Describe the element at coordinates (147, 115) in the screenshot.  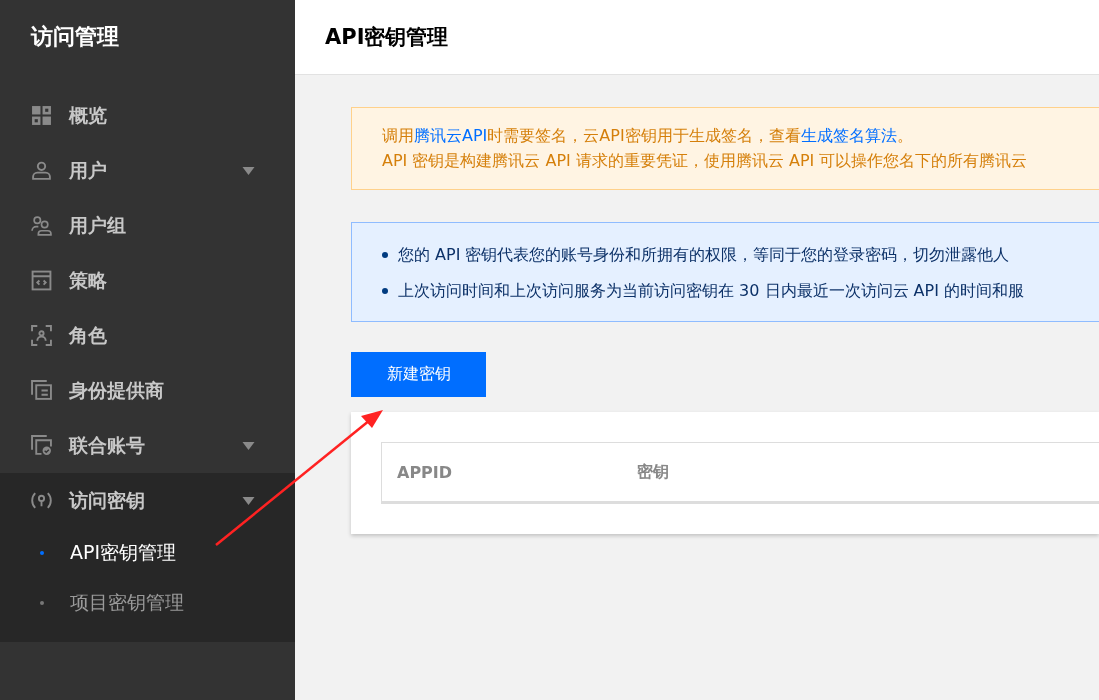
I see `sidebar-item: 概览` at that location.